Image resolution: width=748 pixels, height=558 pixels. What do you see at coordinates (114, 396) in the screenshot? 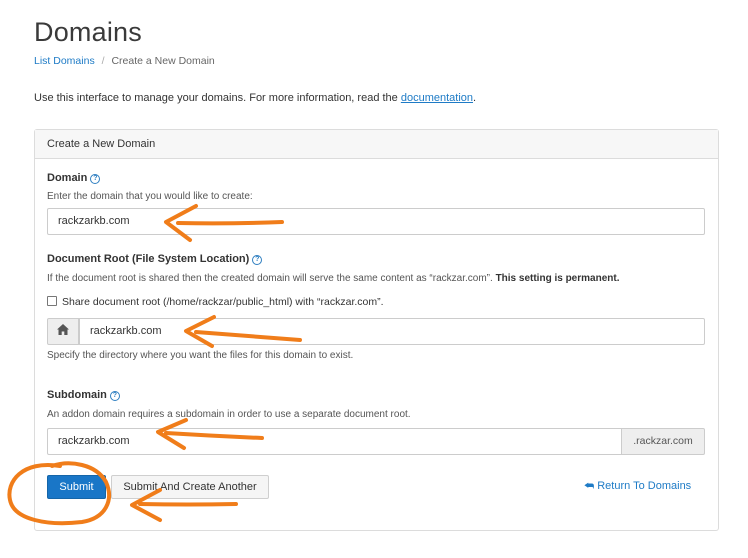
I see `subdomain-help-icon: ?` at bounding box center [114, 396].